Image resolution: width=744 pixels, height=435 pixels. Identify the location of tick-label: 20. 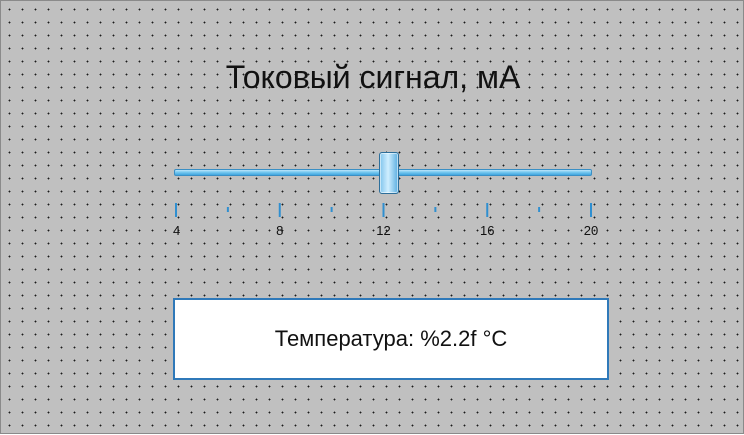
(591, 230).